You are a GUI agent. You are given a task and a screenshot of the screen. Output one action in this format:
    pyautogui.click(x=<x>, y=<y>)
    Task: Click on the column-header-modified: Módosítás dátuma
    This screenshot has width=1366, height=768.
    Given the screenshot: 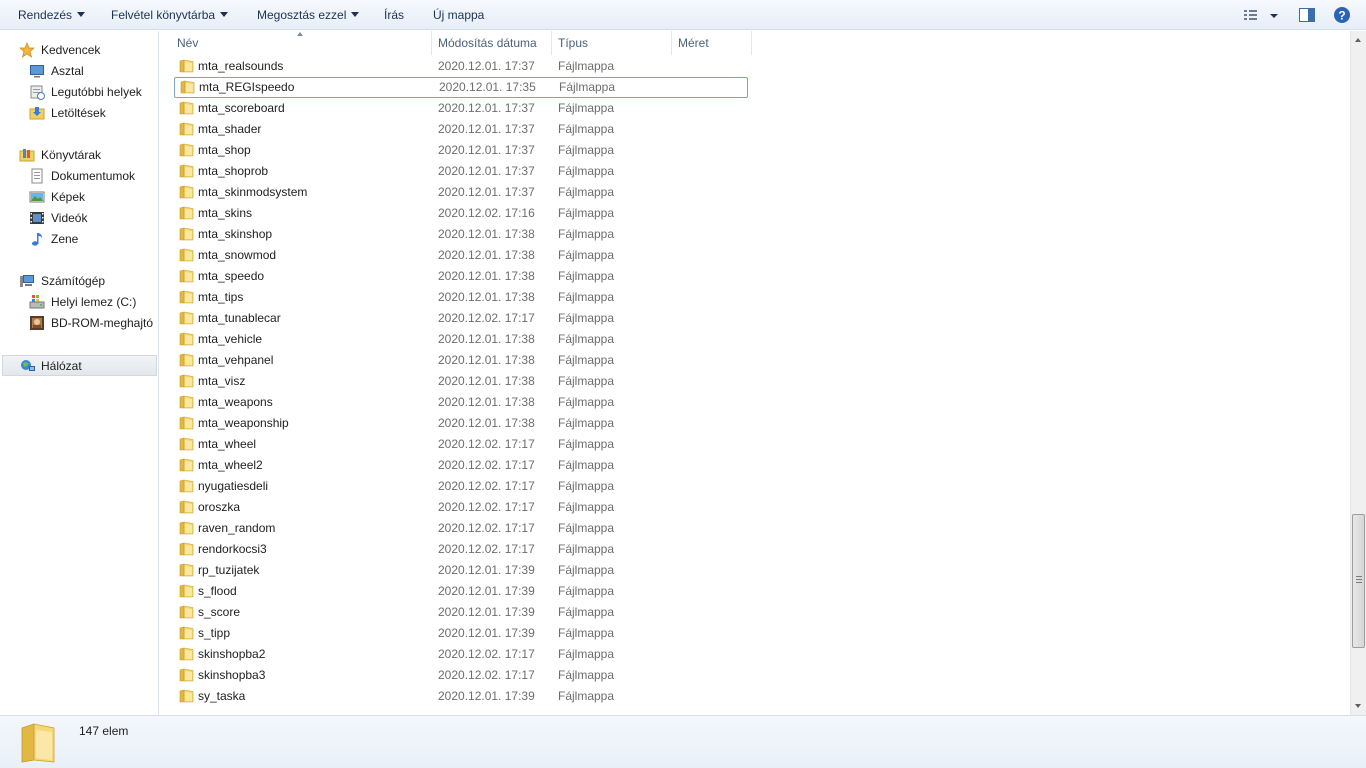 What is the action you would take?
    pyautogui.click(x=491, y=43)
    